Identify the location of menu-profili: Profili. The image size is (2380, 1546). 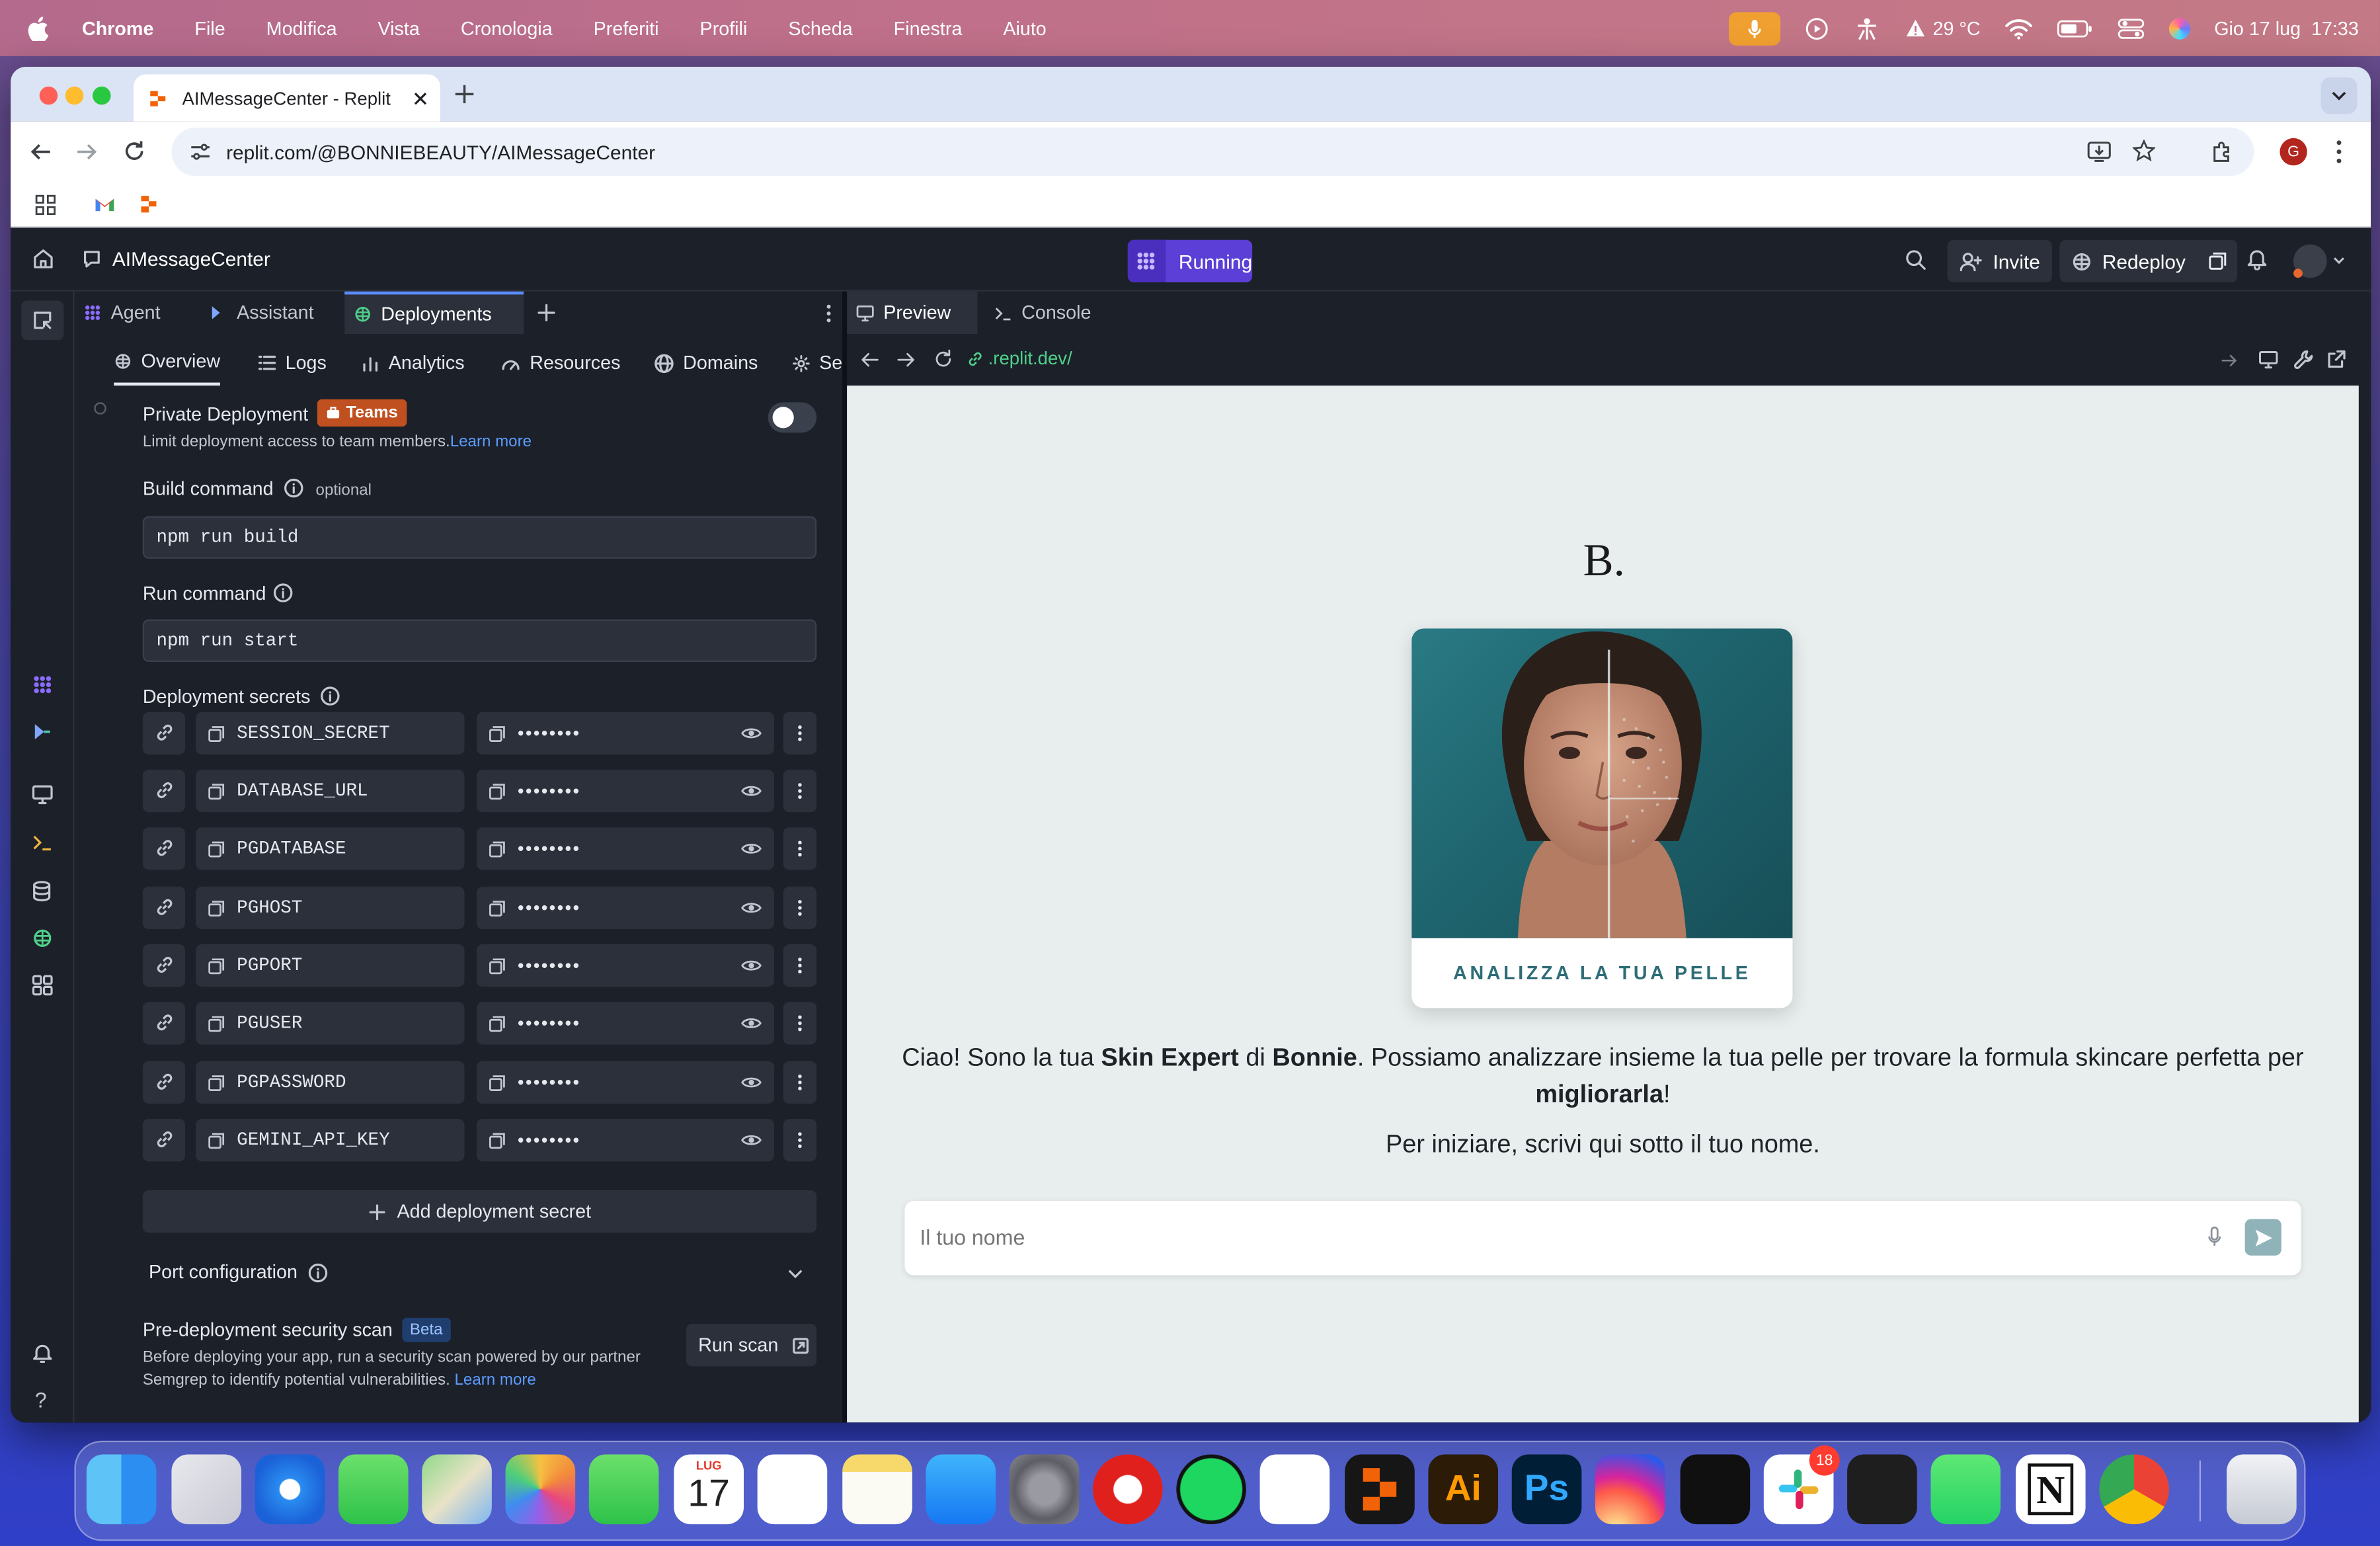
(724, 27).